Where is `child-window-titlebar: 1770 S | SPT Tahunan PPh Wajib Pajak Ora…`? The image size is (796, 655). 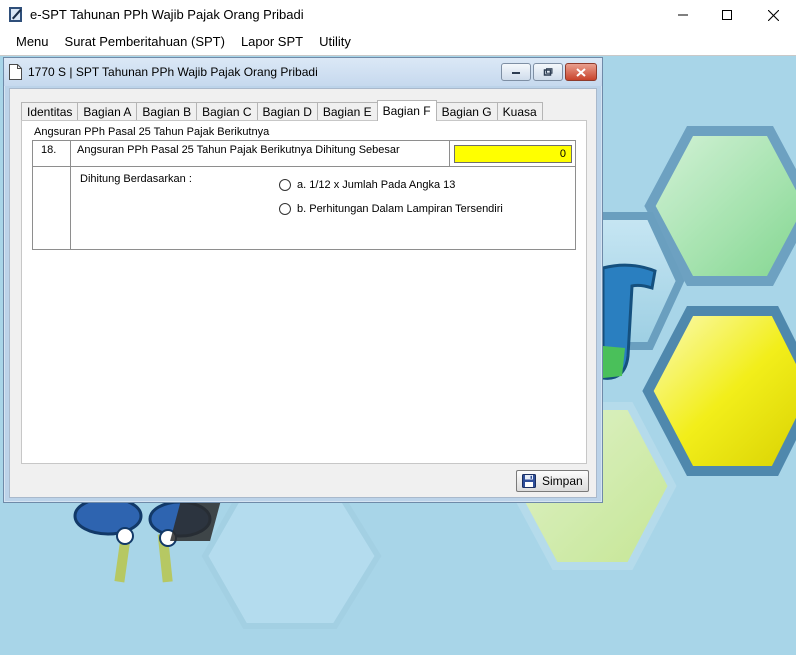
child-window-titlebar: 1770 S | SPT Tahunan PPh Wajib Pajak Ora… is located at coordinates (303, 72).